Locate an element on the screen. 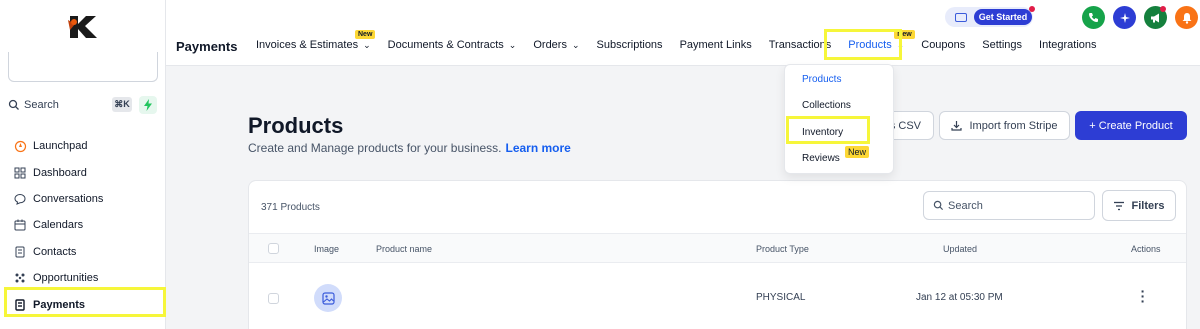 The height and width of the screenshot is (329, 1200). phone-icon is located at coordinates (1093, 17).